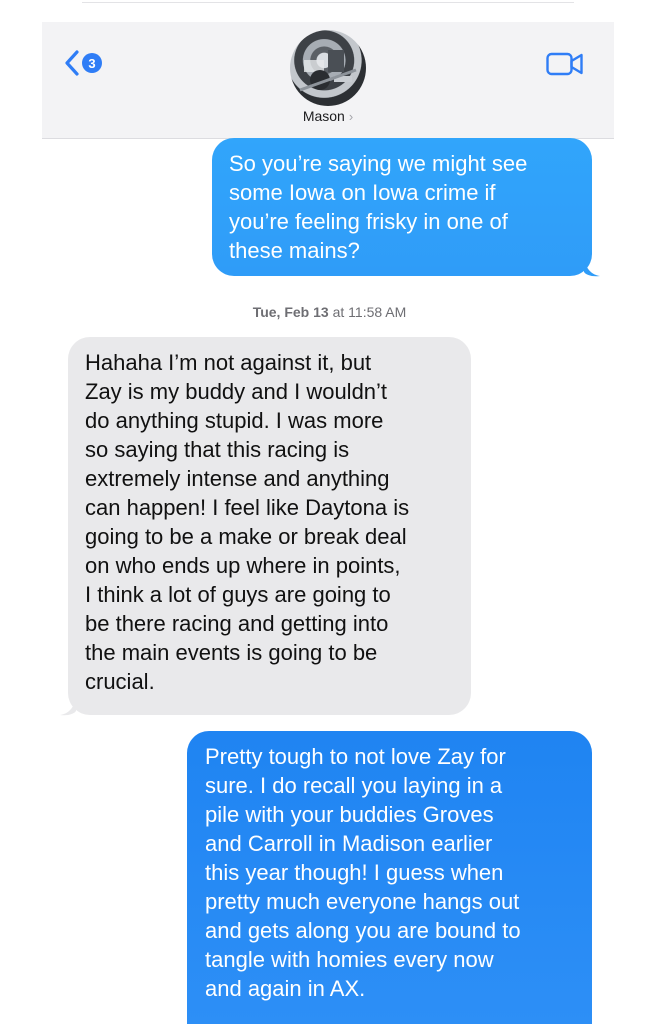  I want to click on chevron-left-icon, so click(72, 63).